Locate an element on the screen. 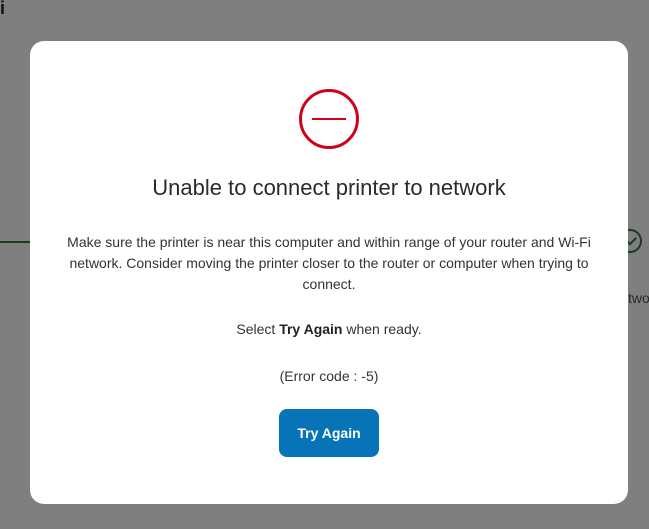 The image size is (649, 529). try-again-button: Try Again is located at coordinates (329, 433).